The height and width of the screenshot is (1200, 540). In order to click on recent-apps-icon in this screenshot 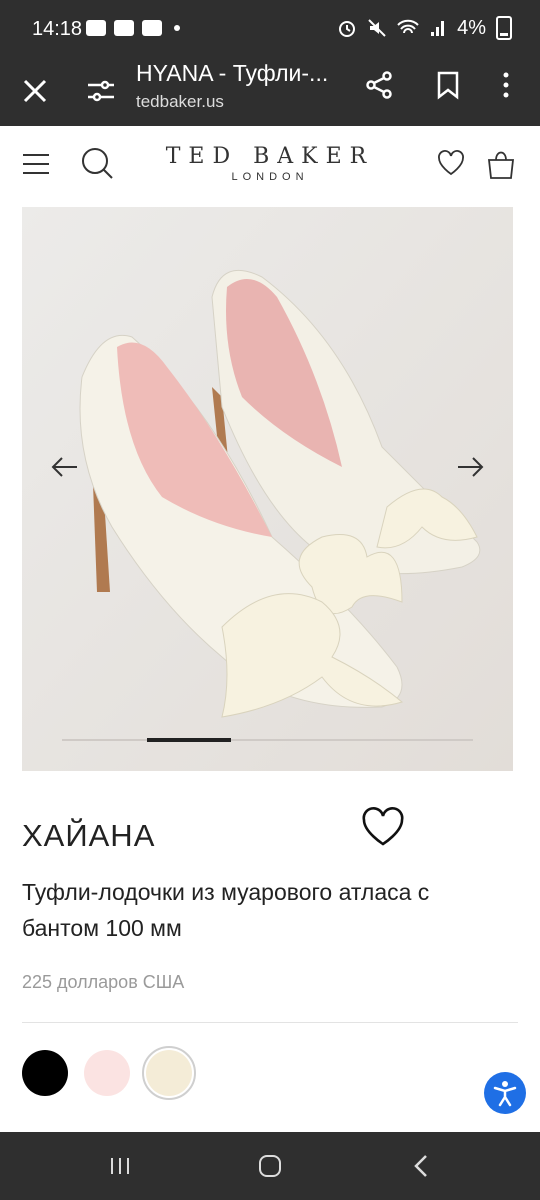, I will do `click(120, 1166)`.